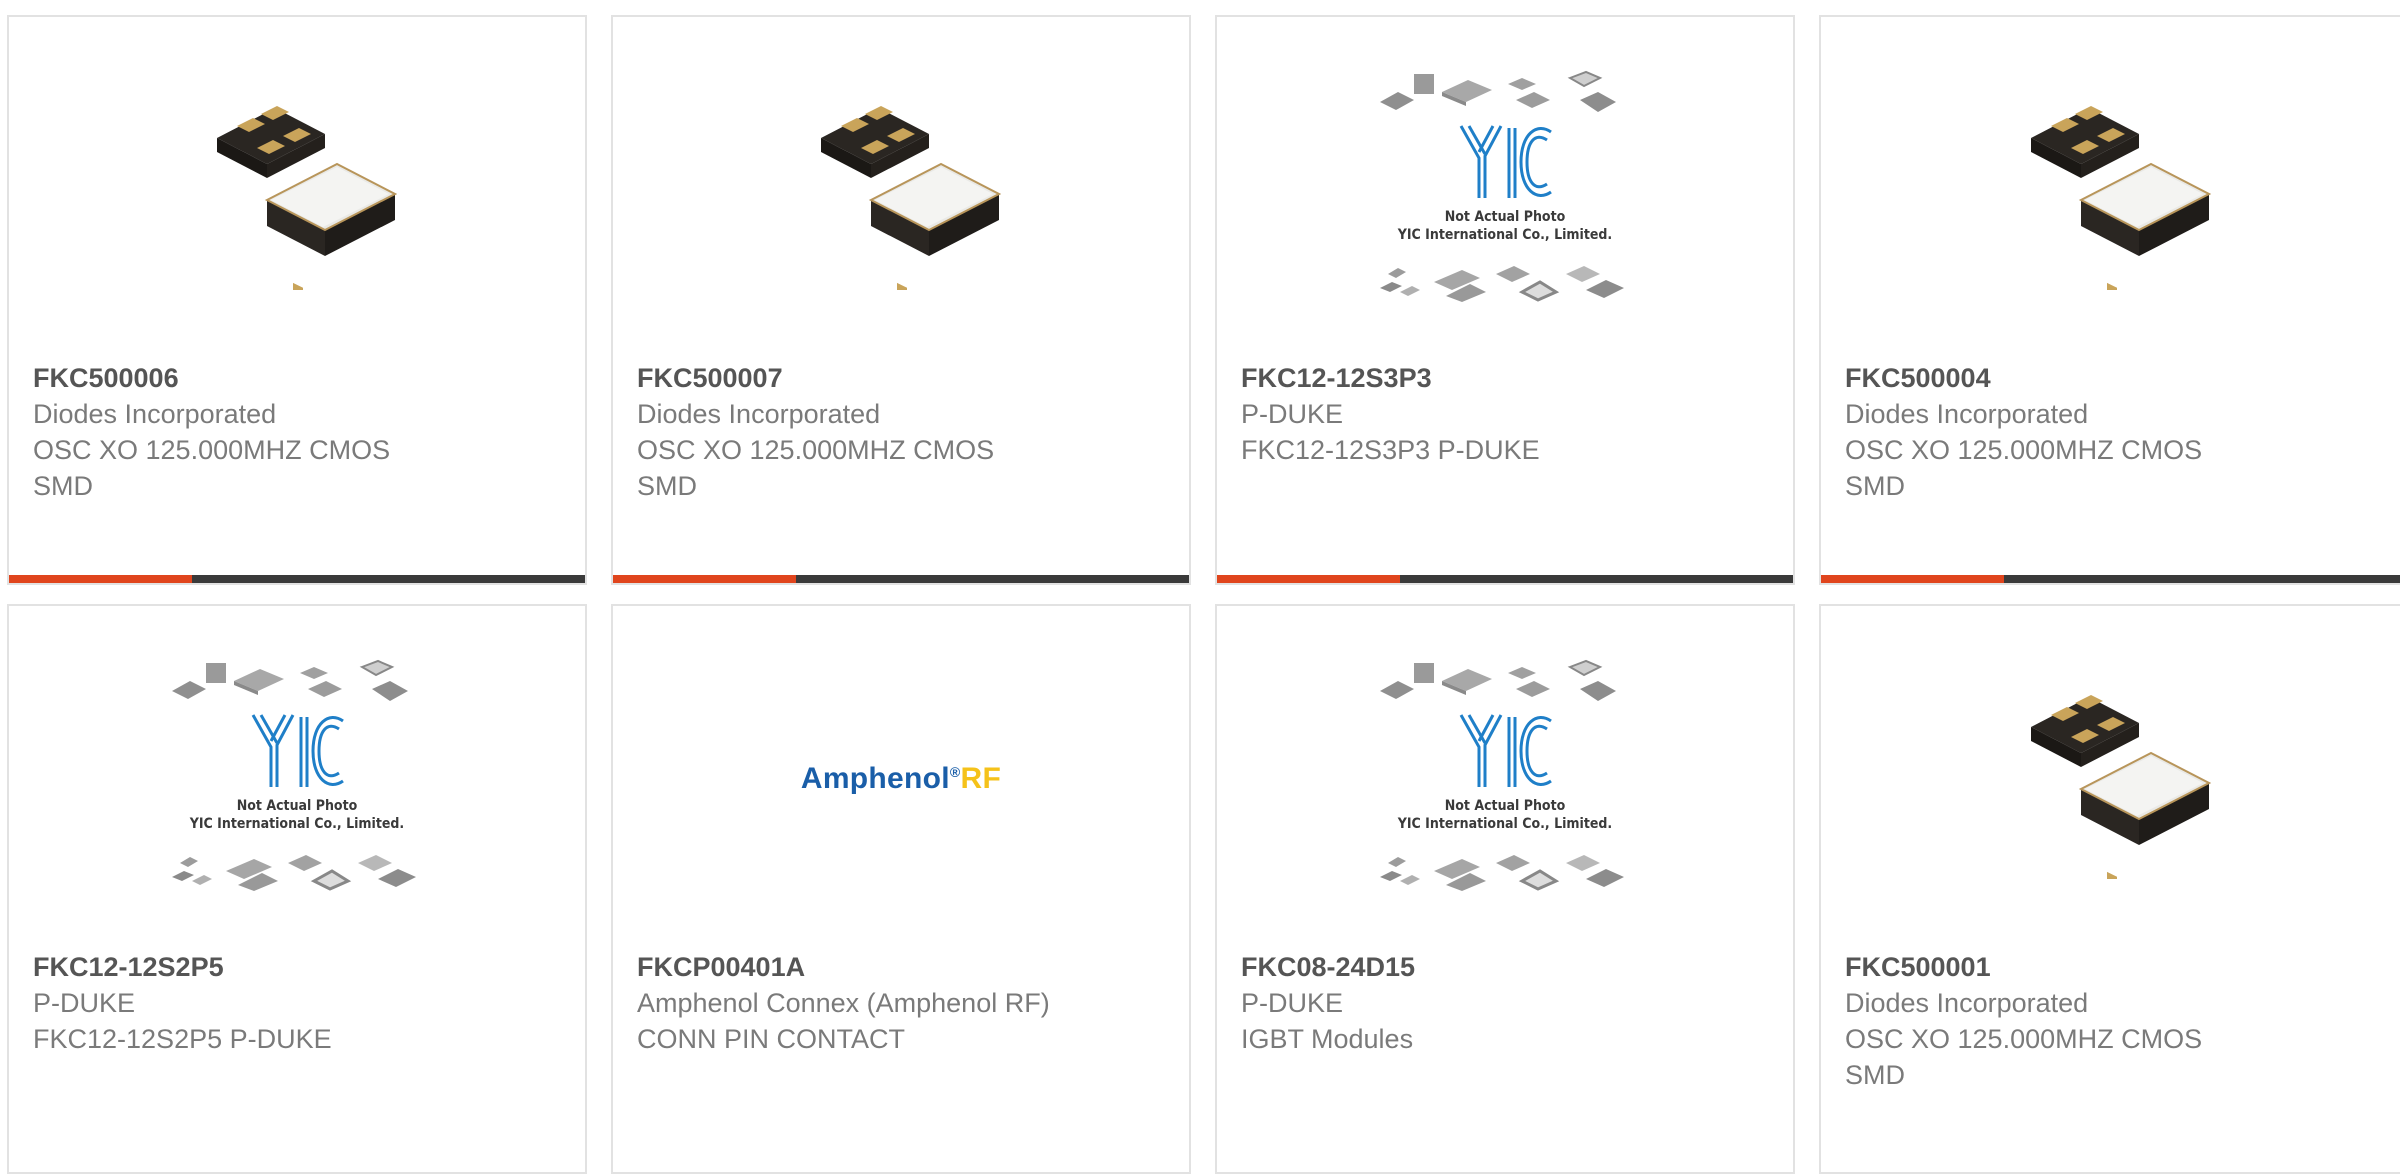 This screenshot has width=2400, height=1174. What do you see at coordinates (903, 378) in the screenshot?
I see `part-number: FKC500007` at bounding box center [903, 378].